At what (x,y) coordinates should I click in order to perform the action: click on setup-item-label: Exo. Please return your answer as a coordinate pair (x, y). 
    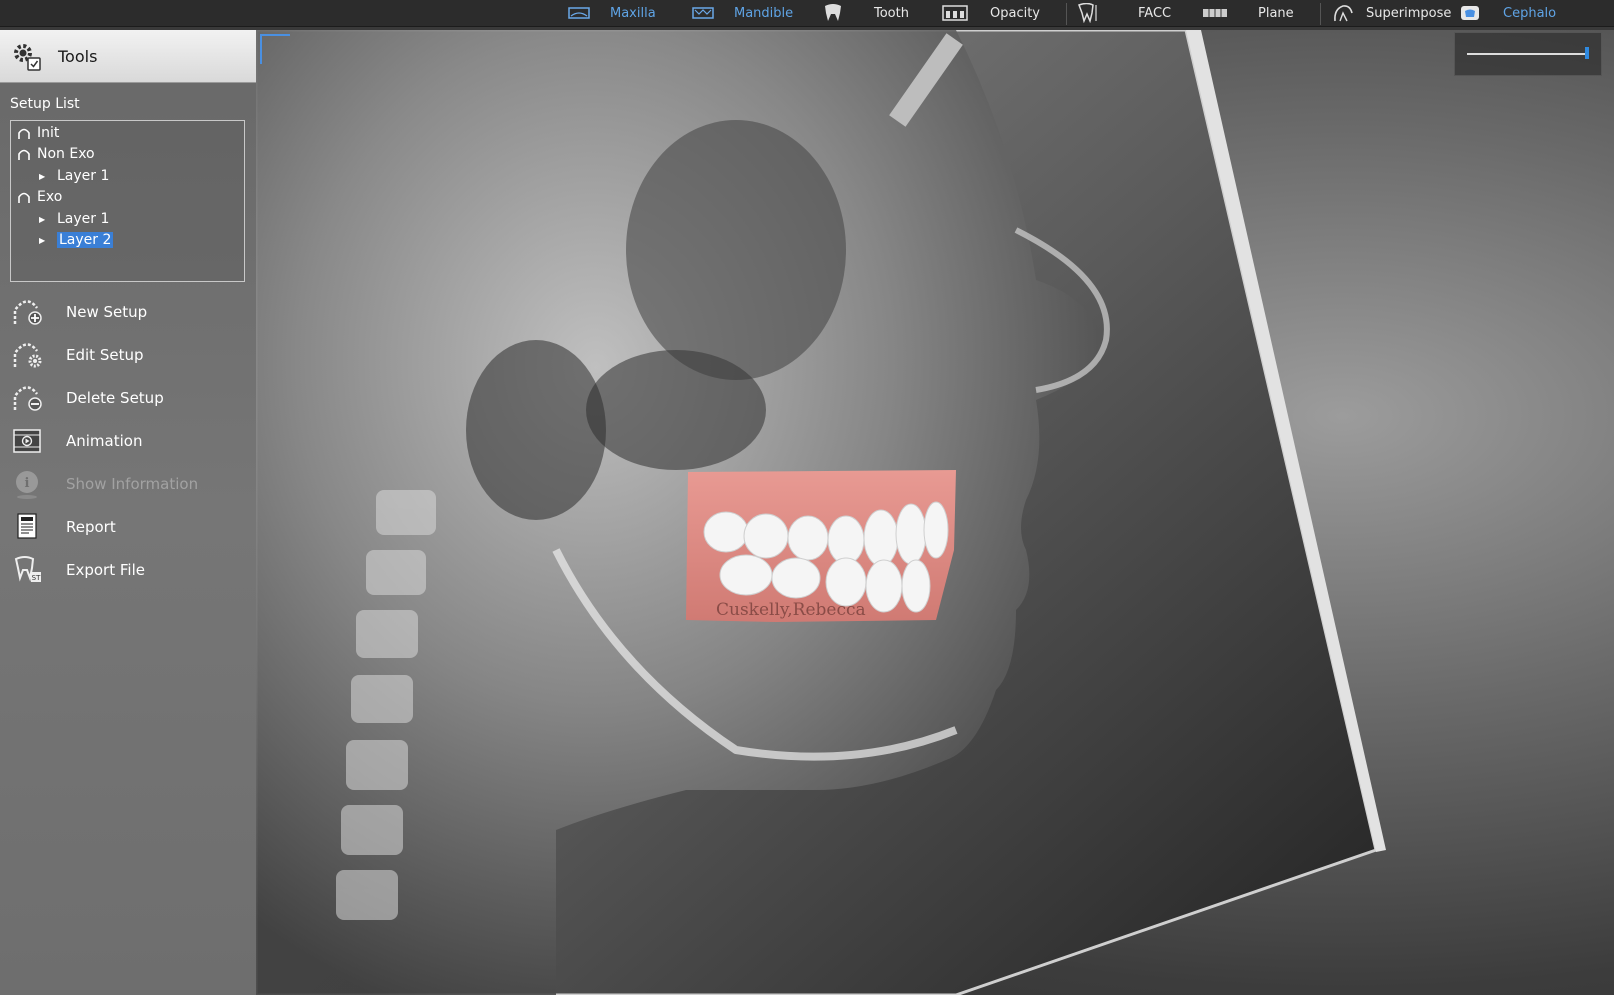
    Looking at the image, I should click on (50, 197).